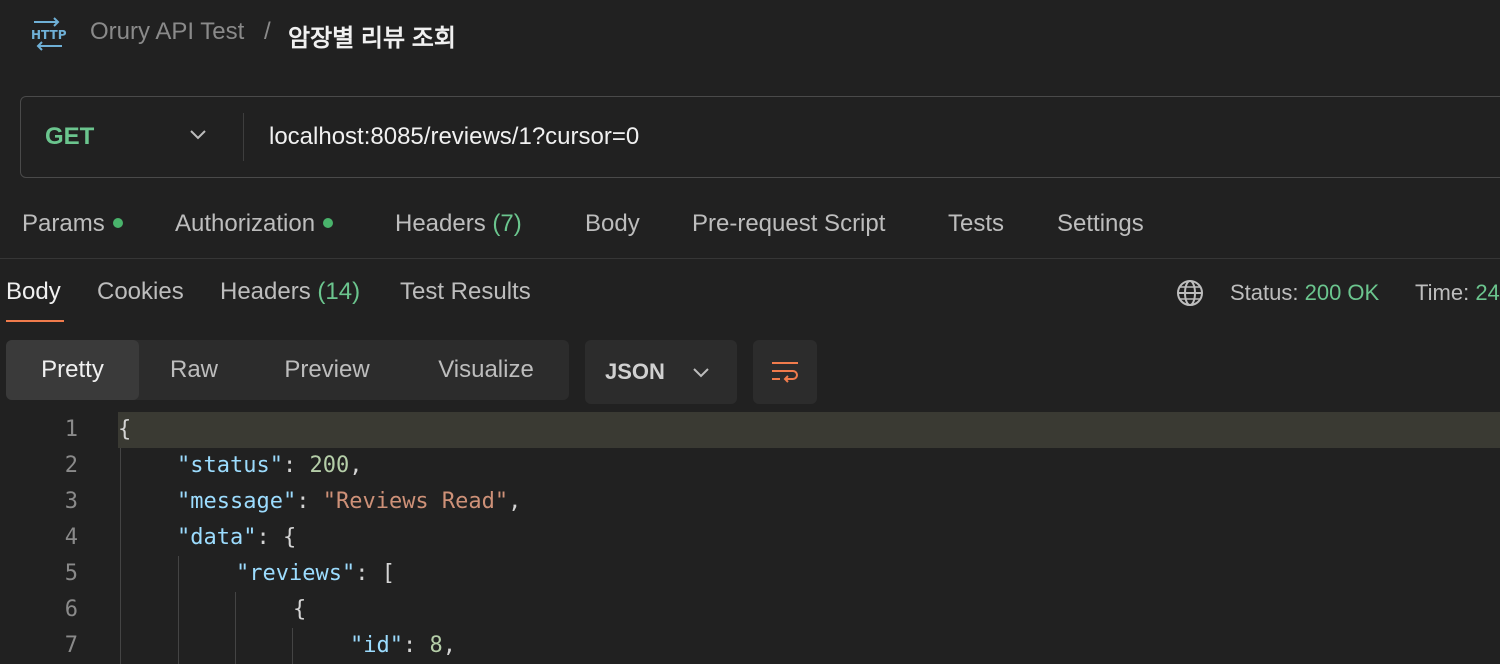 Image resolution: width=1500 pixels, height=664 pixels. Describe the element at coordinates (403, 645) in the screenshot. I see `code-text: "id": 8,` at that location.